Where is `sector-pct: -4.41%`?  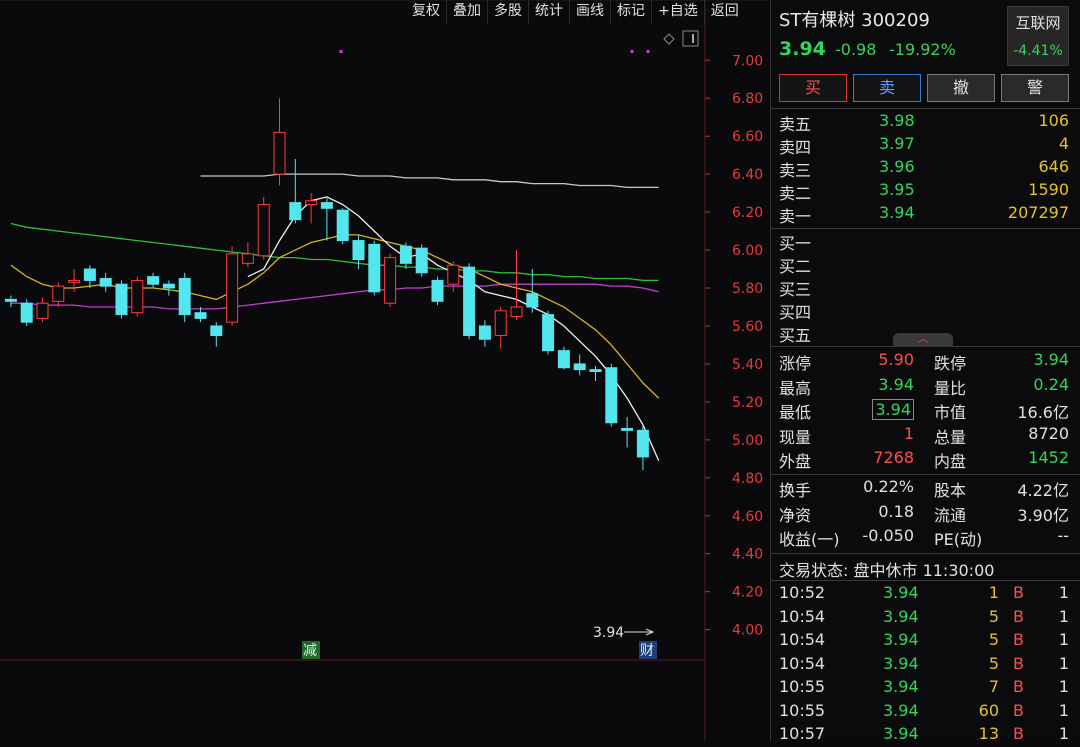
sector-pct: -4.41% is located at coordinates (1038, 51).